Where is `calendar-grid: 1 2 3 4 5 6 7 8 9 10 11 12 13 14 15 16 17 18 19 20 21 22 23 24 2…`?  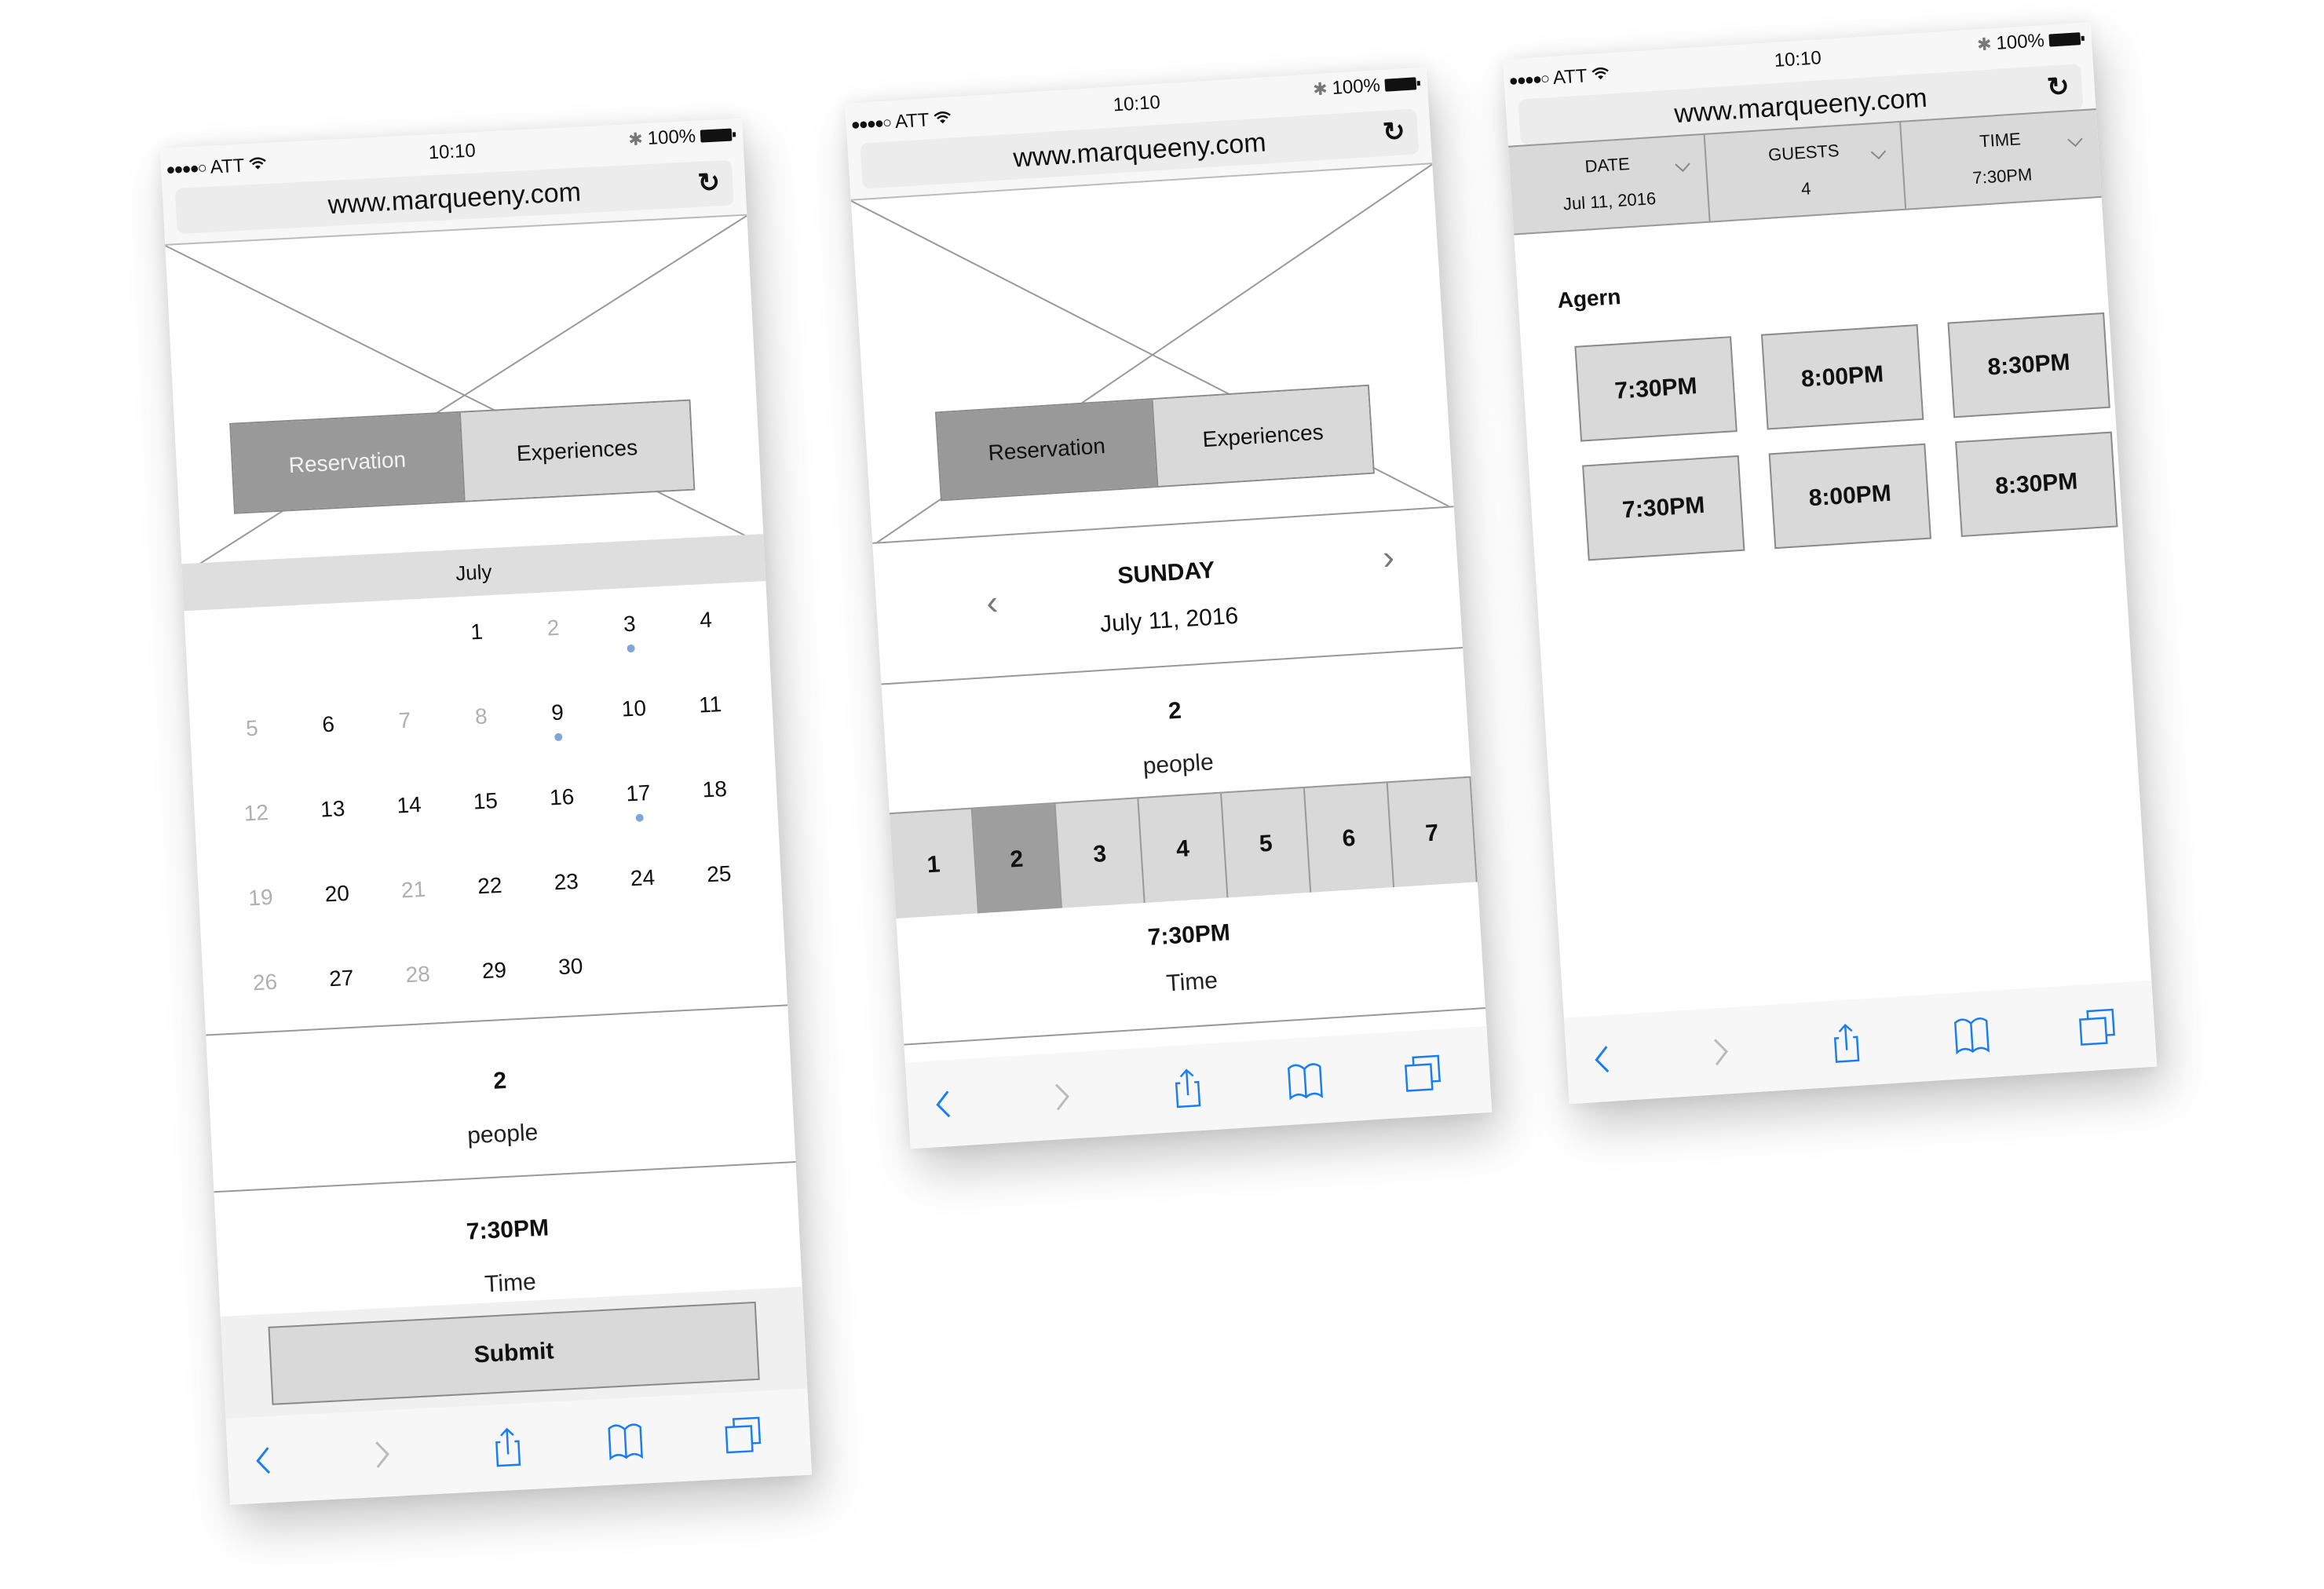
calendar-grid: 1 2 3 4 5 6 7 8 9 10 11 12 13 14 15 16 17 18 19 20 21 22 23 24 2… is located at coordinates (486, 815).